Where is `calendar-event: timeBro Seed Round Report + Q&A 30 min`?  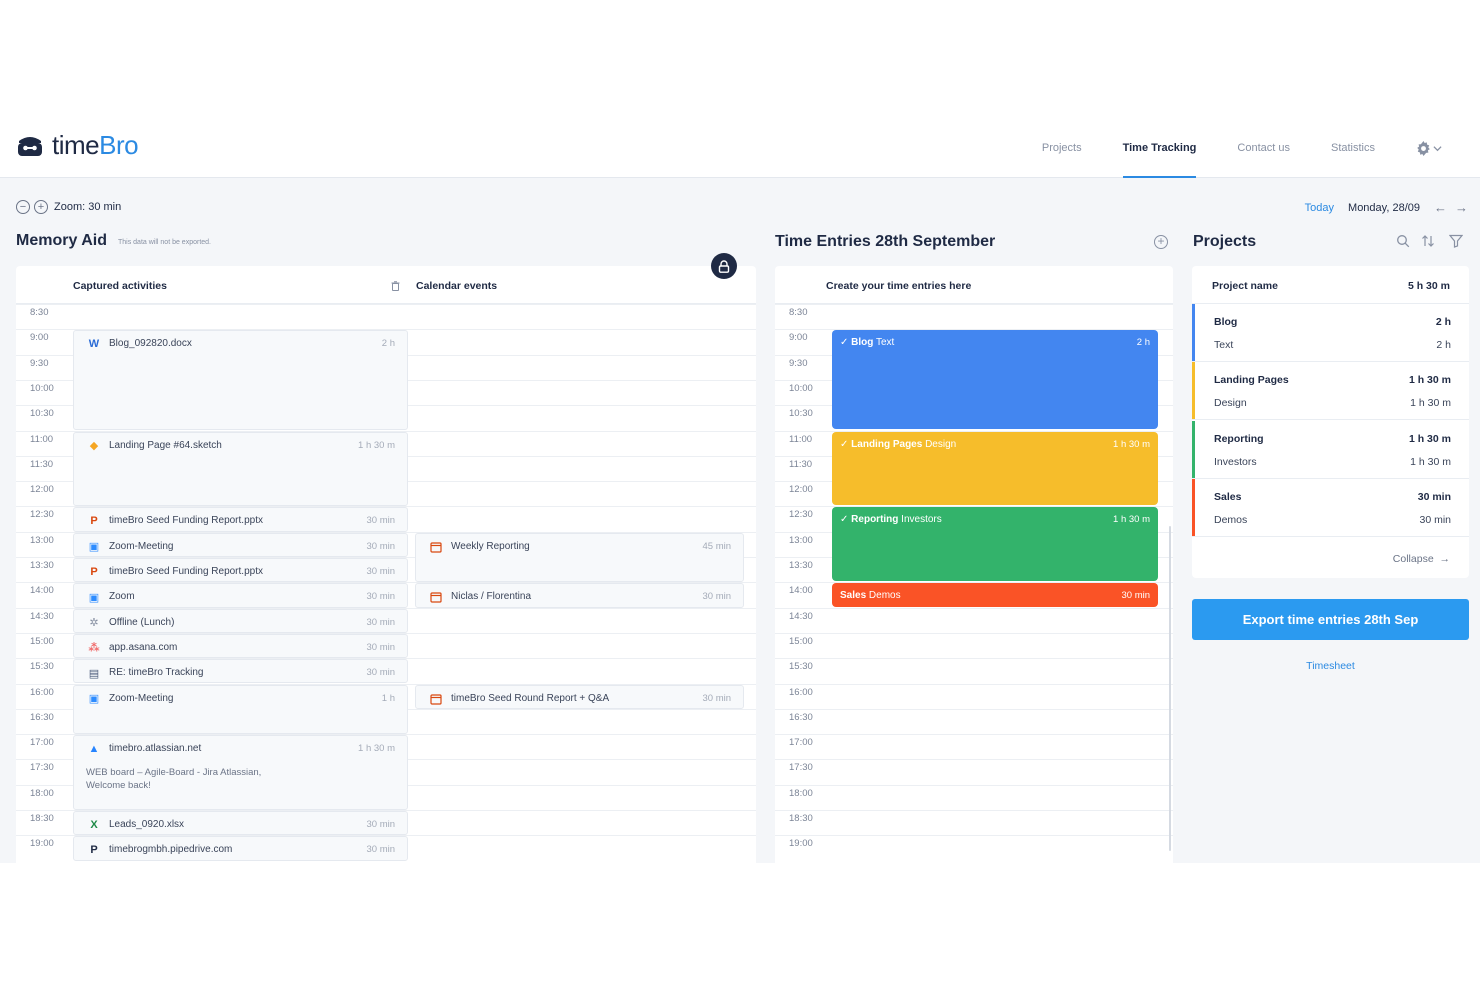 calendar-event: timeBro Seed Round Report + Q&A 30 min is located at coordinates (579, 696).